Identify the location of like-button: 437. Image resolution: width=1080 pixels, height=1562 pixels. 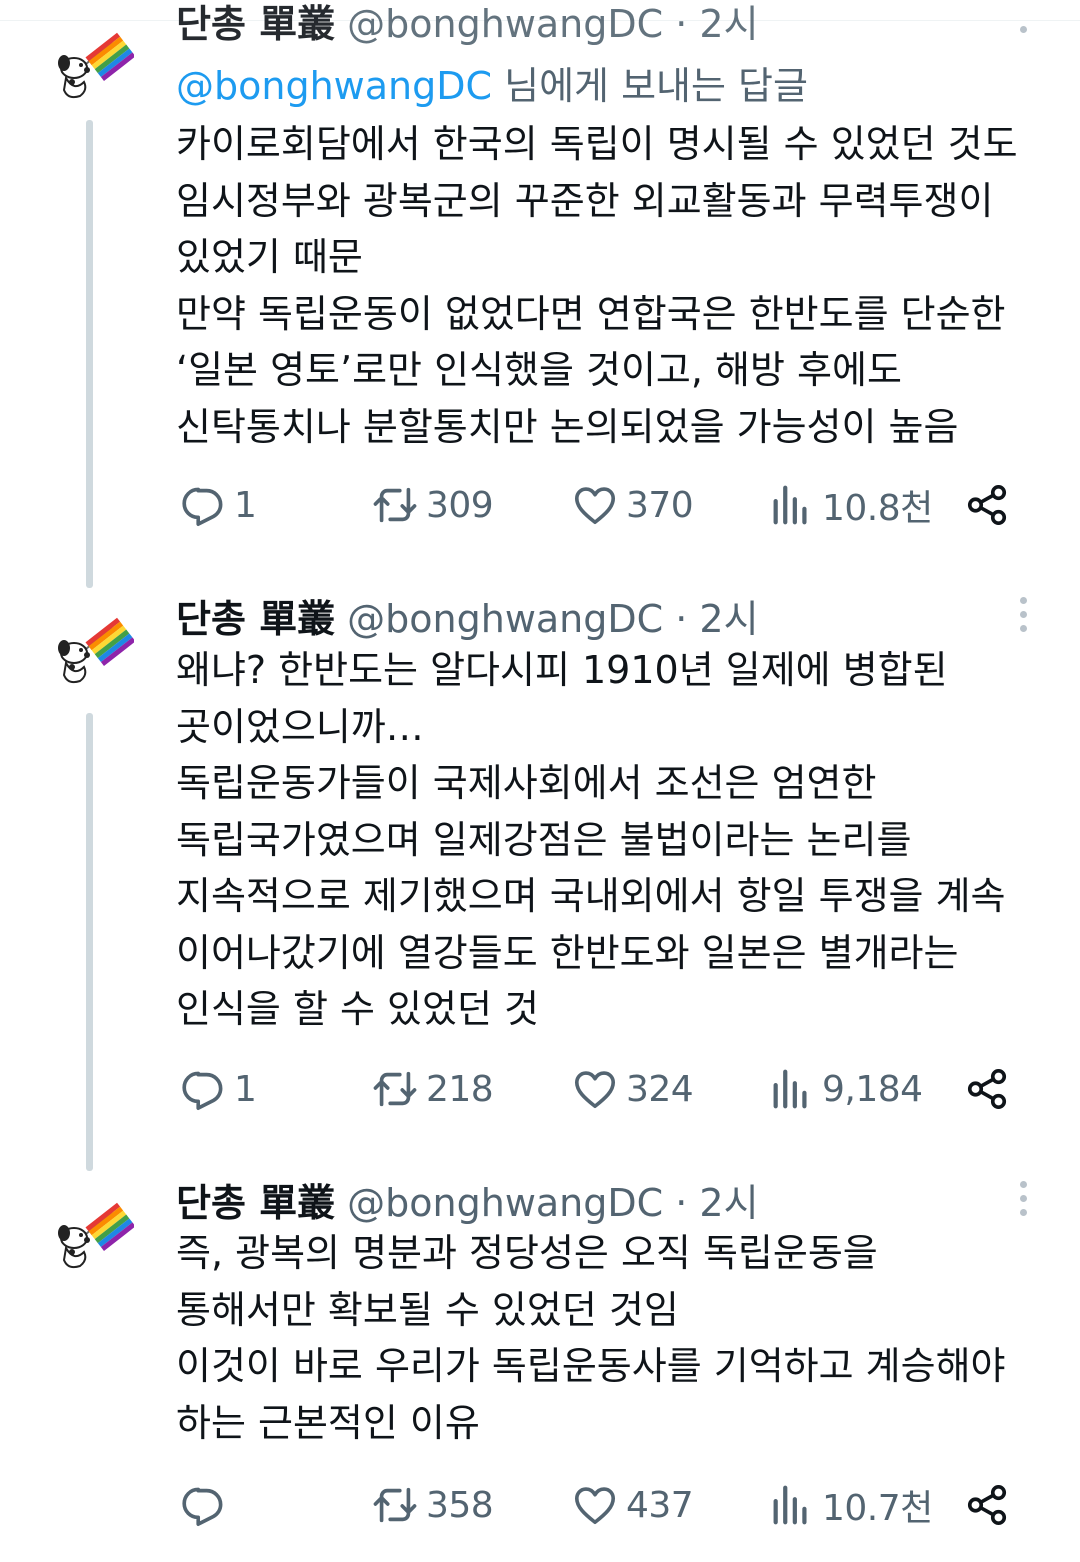
(633, 1505).